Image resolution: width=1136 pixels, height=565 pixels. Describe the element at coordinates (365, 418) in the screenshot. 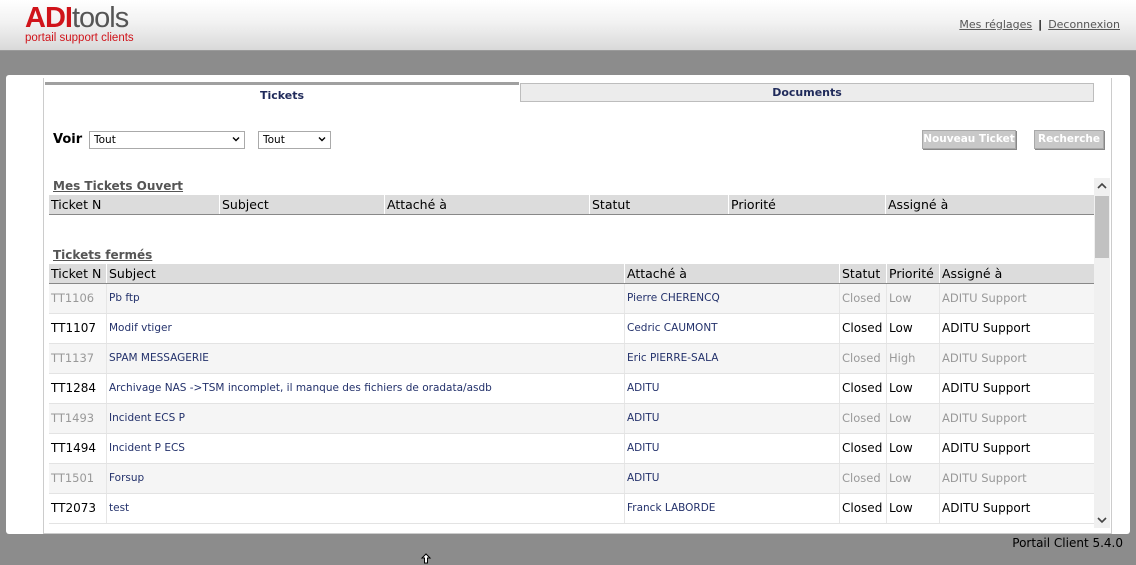

I see `ticket-subject-link: Incident ECS P` at that location.